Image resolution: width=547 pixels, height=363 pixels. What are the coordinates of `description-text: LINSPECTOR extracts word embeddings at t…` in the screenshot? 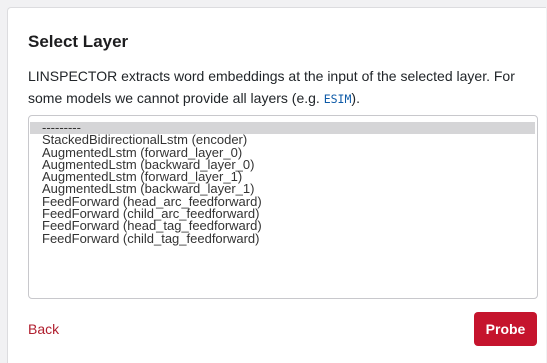 It's located at (271, 87).